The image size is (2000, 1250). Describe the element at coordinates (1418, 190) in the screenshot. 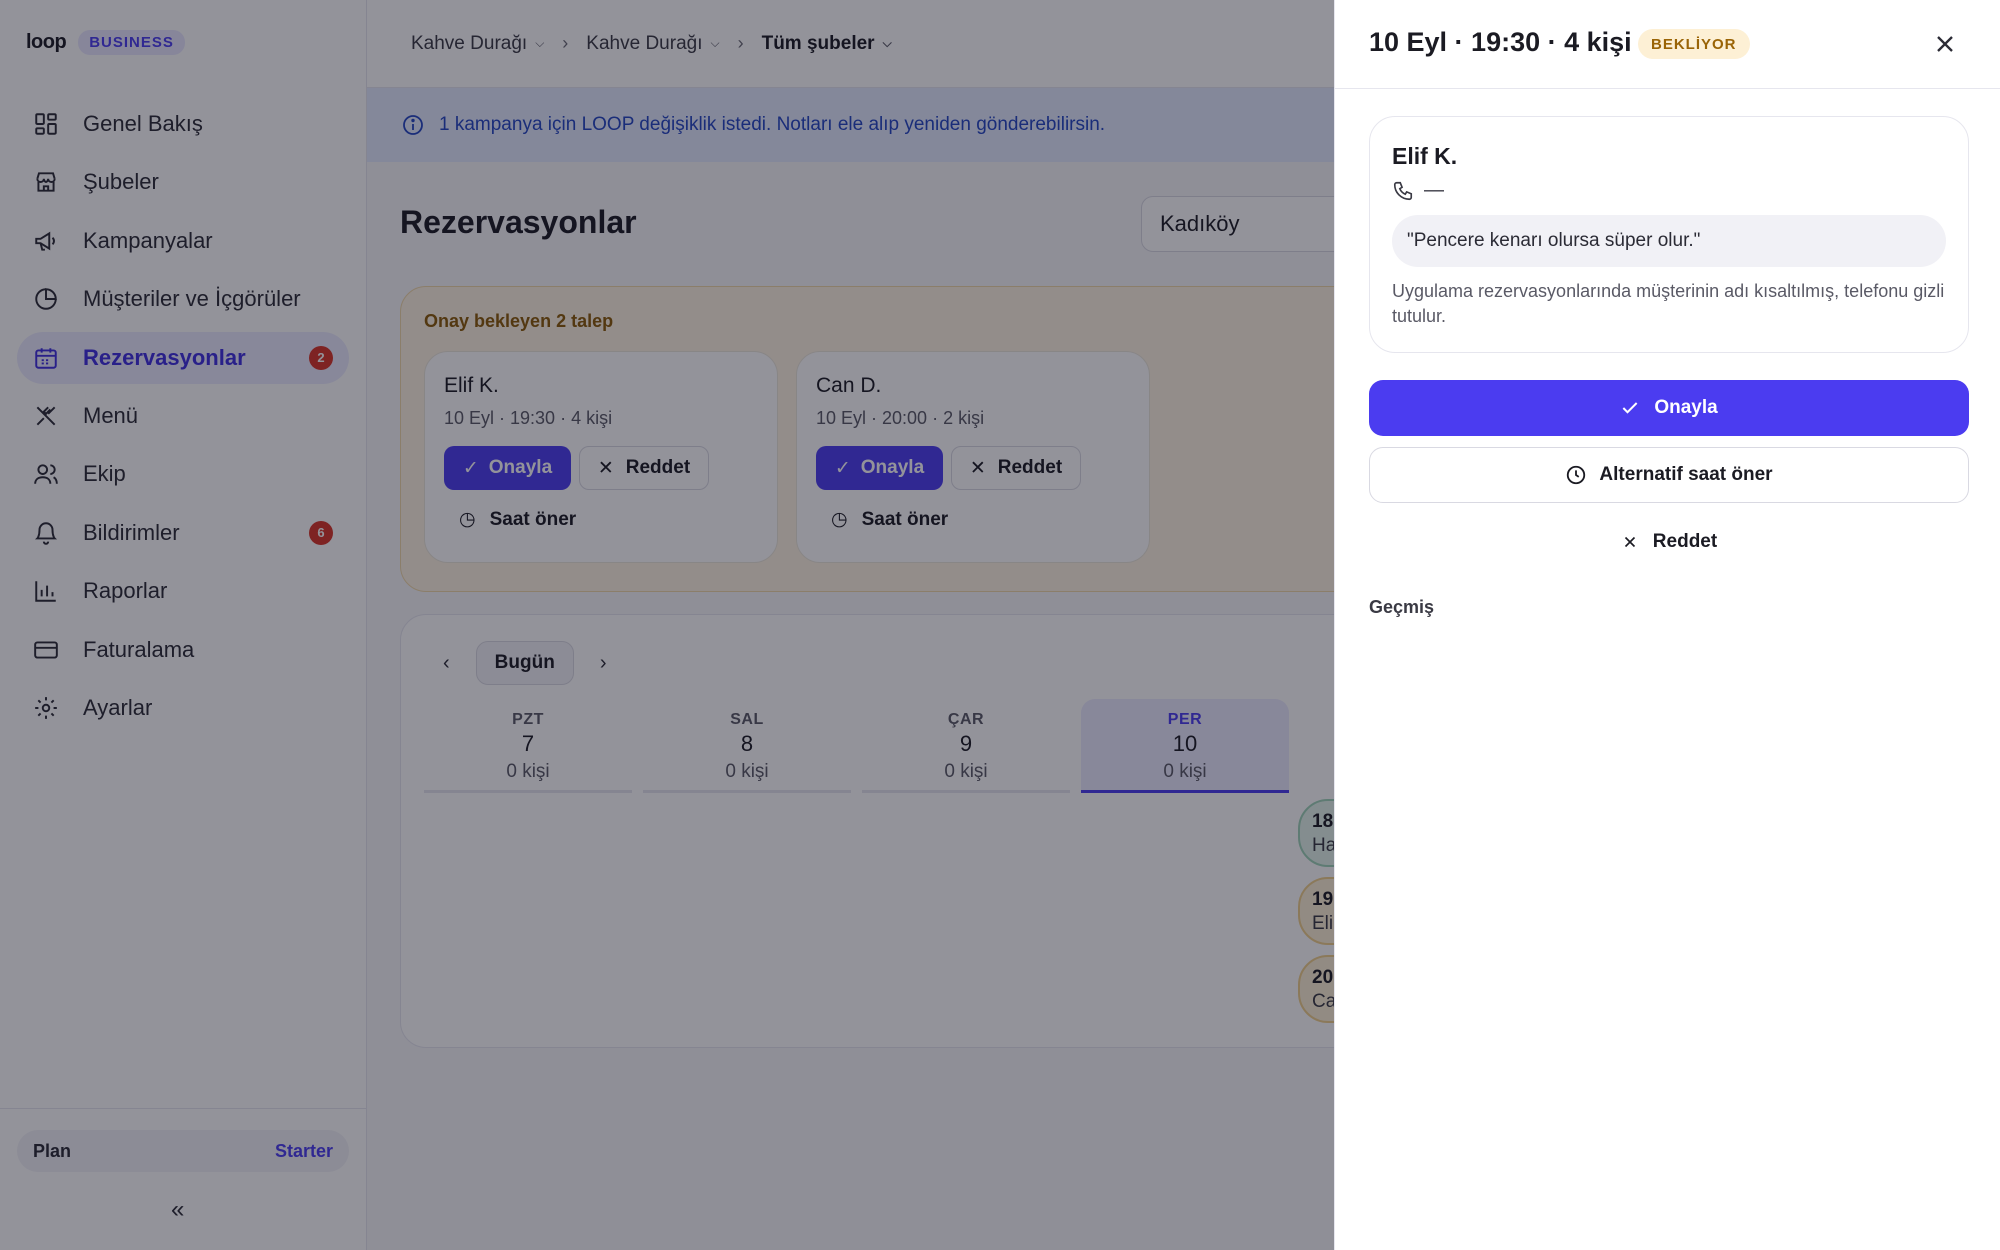

I see `guest-phone: —` at that location.